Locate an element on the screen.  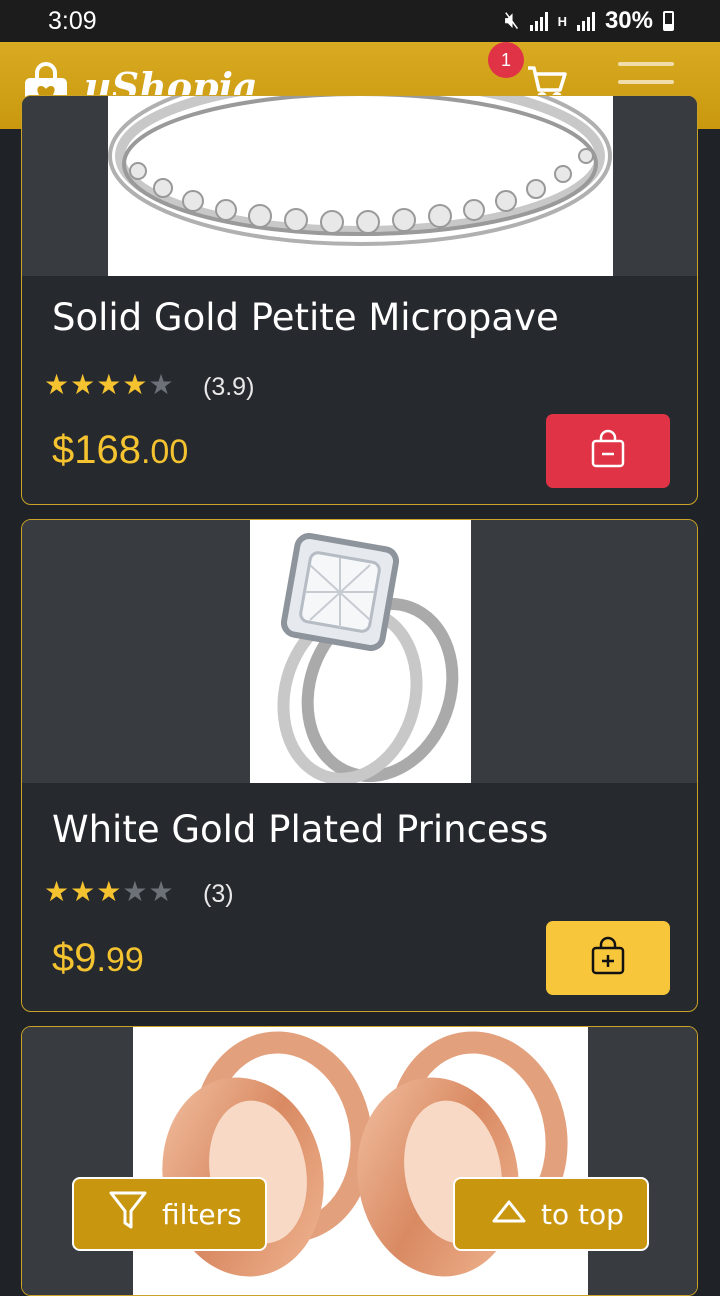
status-time: 3:09 is located at coordinates (72, 21).